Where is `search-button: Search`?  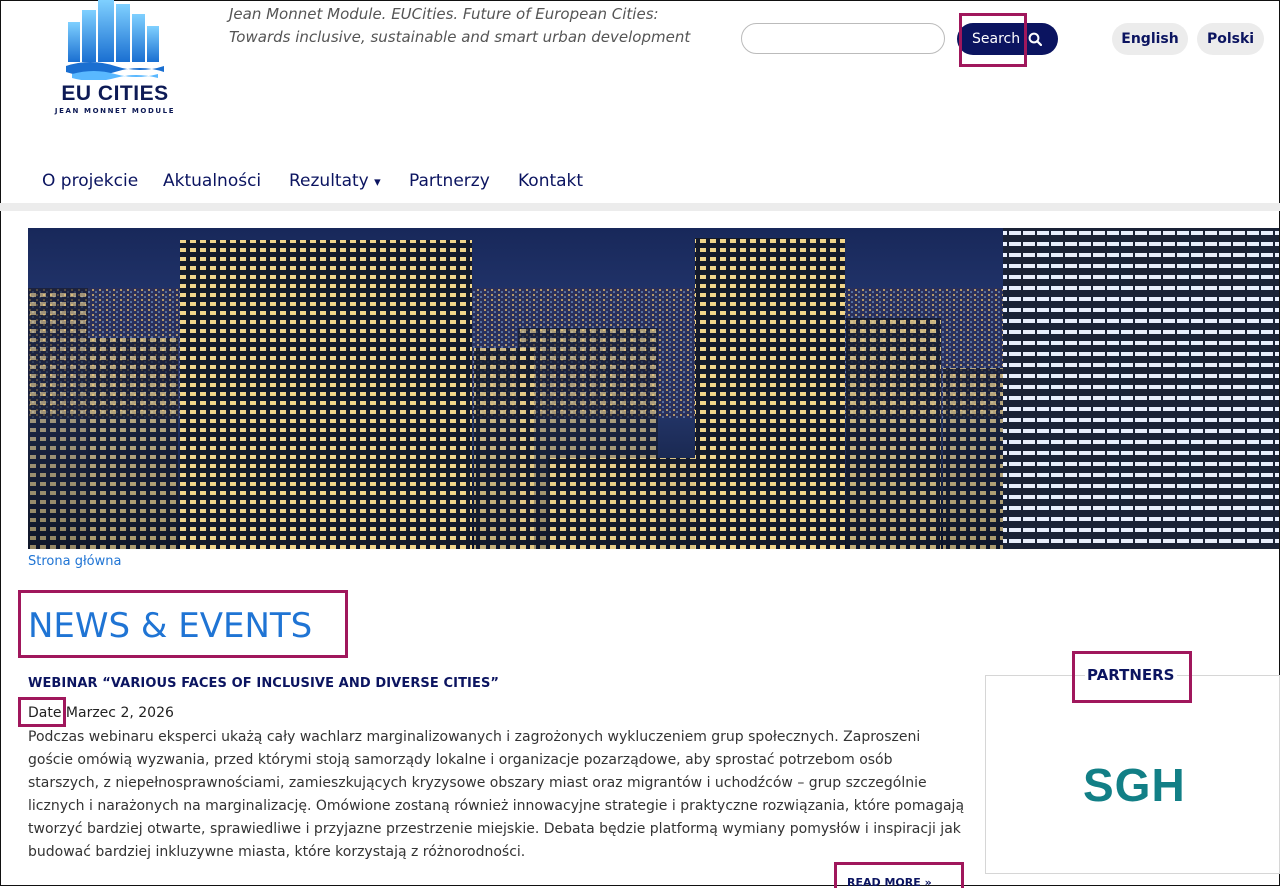 search-button: Search is located at coordinates (1007, 39).